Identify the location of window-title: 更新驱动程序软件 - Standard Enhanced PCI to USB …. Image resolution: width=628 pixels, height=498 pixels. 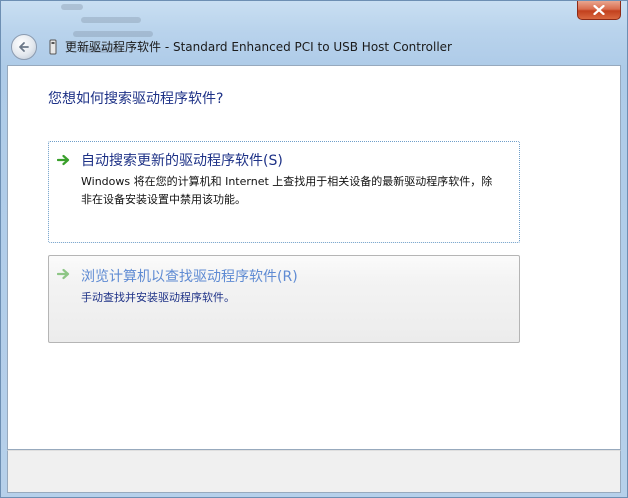
(258, 47).